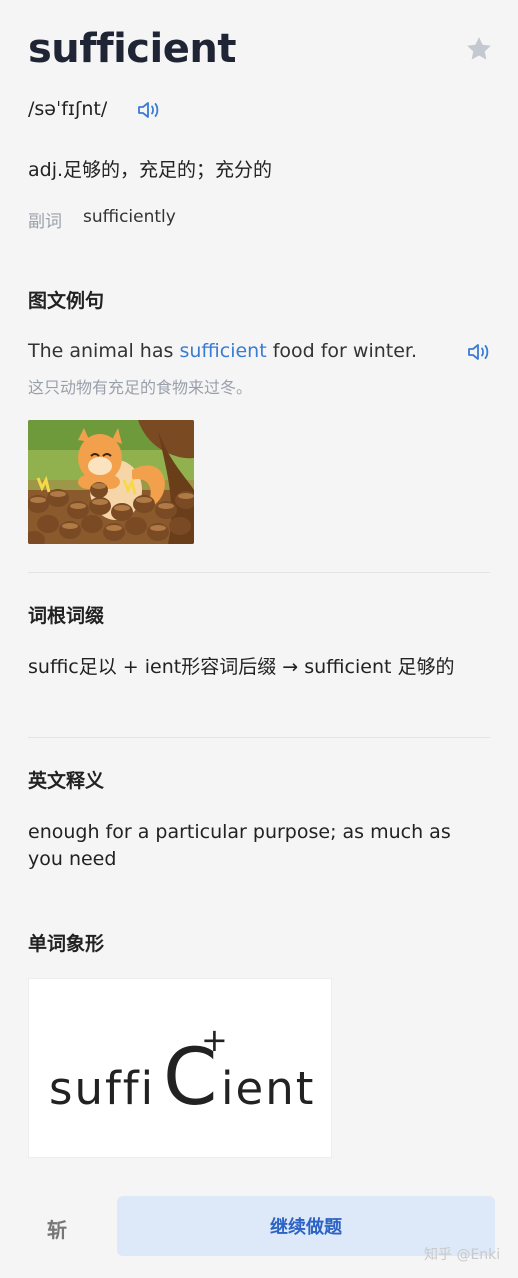 This screenshot has width=518, height=1278. Describe the element at coordinates (104, 351) in the screenshot. I see `example-text-before: The animal has` at that location.